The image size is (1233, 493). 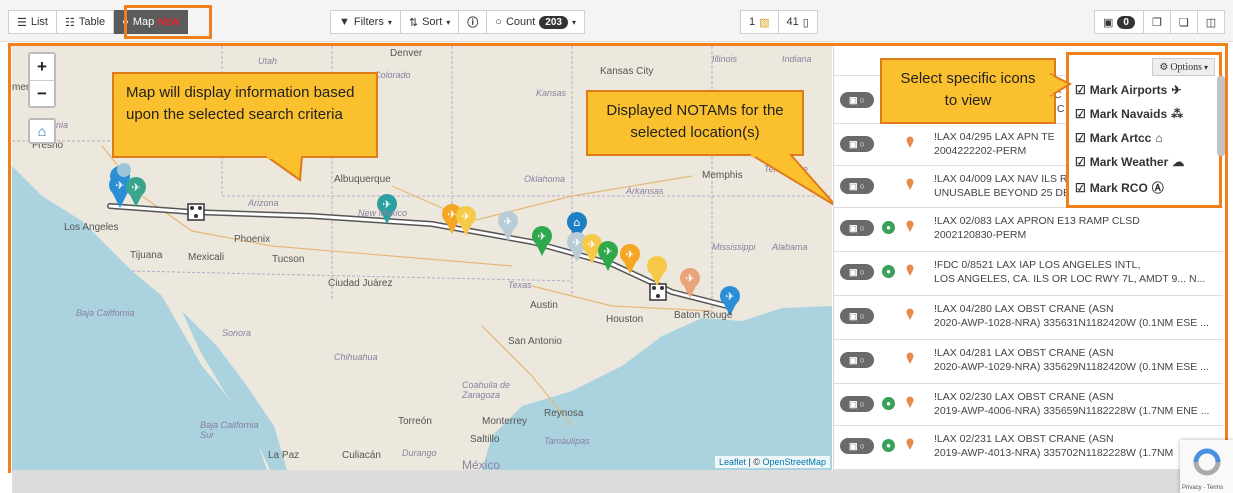 What do you see at coordinates (430, 22) in the screenshot?
I see `sort-button: ⇅ Sort ▾` at bounding box center [430, 22].